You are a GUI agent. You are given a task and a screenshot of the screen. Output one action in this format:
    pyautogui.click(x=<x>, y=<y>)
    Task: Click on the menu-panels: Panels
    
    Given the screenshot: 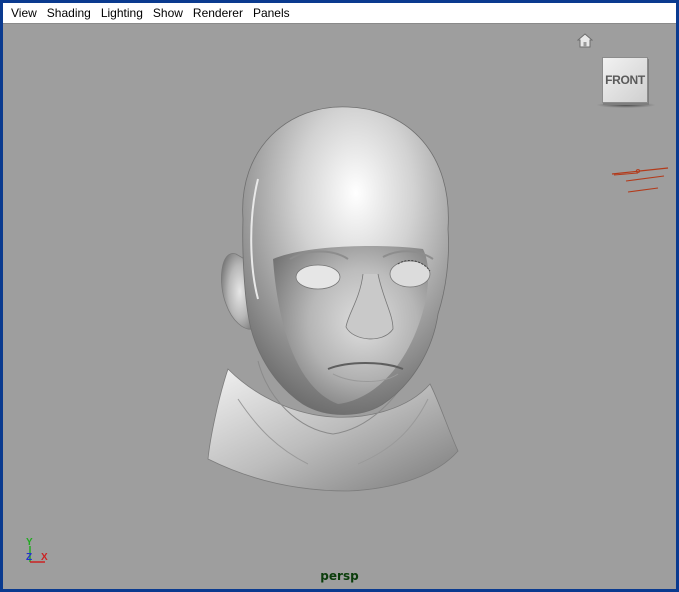 What is the action you would take?
    pyautogui.click(x=271, y=13)
    